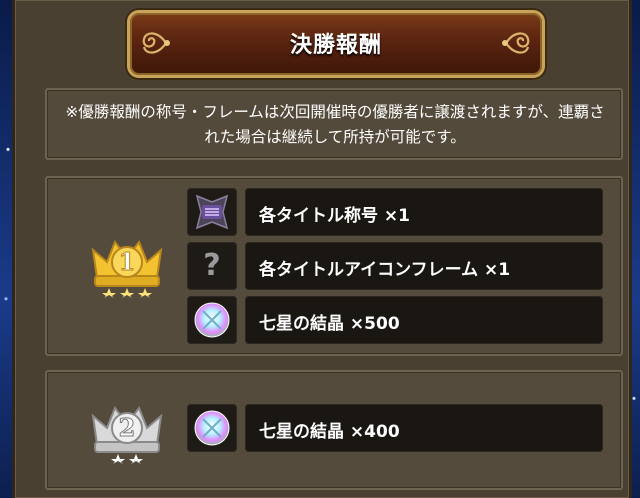 Image resolution: width=640 pixels, height=498 pixels. I want to click on reward-row: 七星の結晶 ×400, so click(397, 428).